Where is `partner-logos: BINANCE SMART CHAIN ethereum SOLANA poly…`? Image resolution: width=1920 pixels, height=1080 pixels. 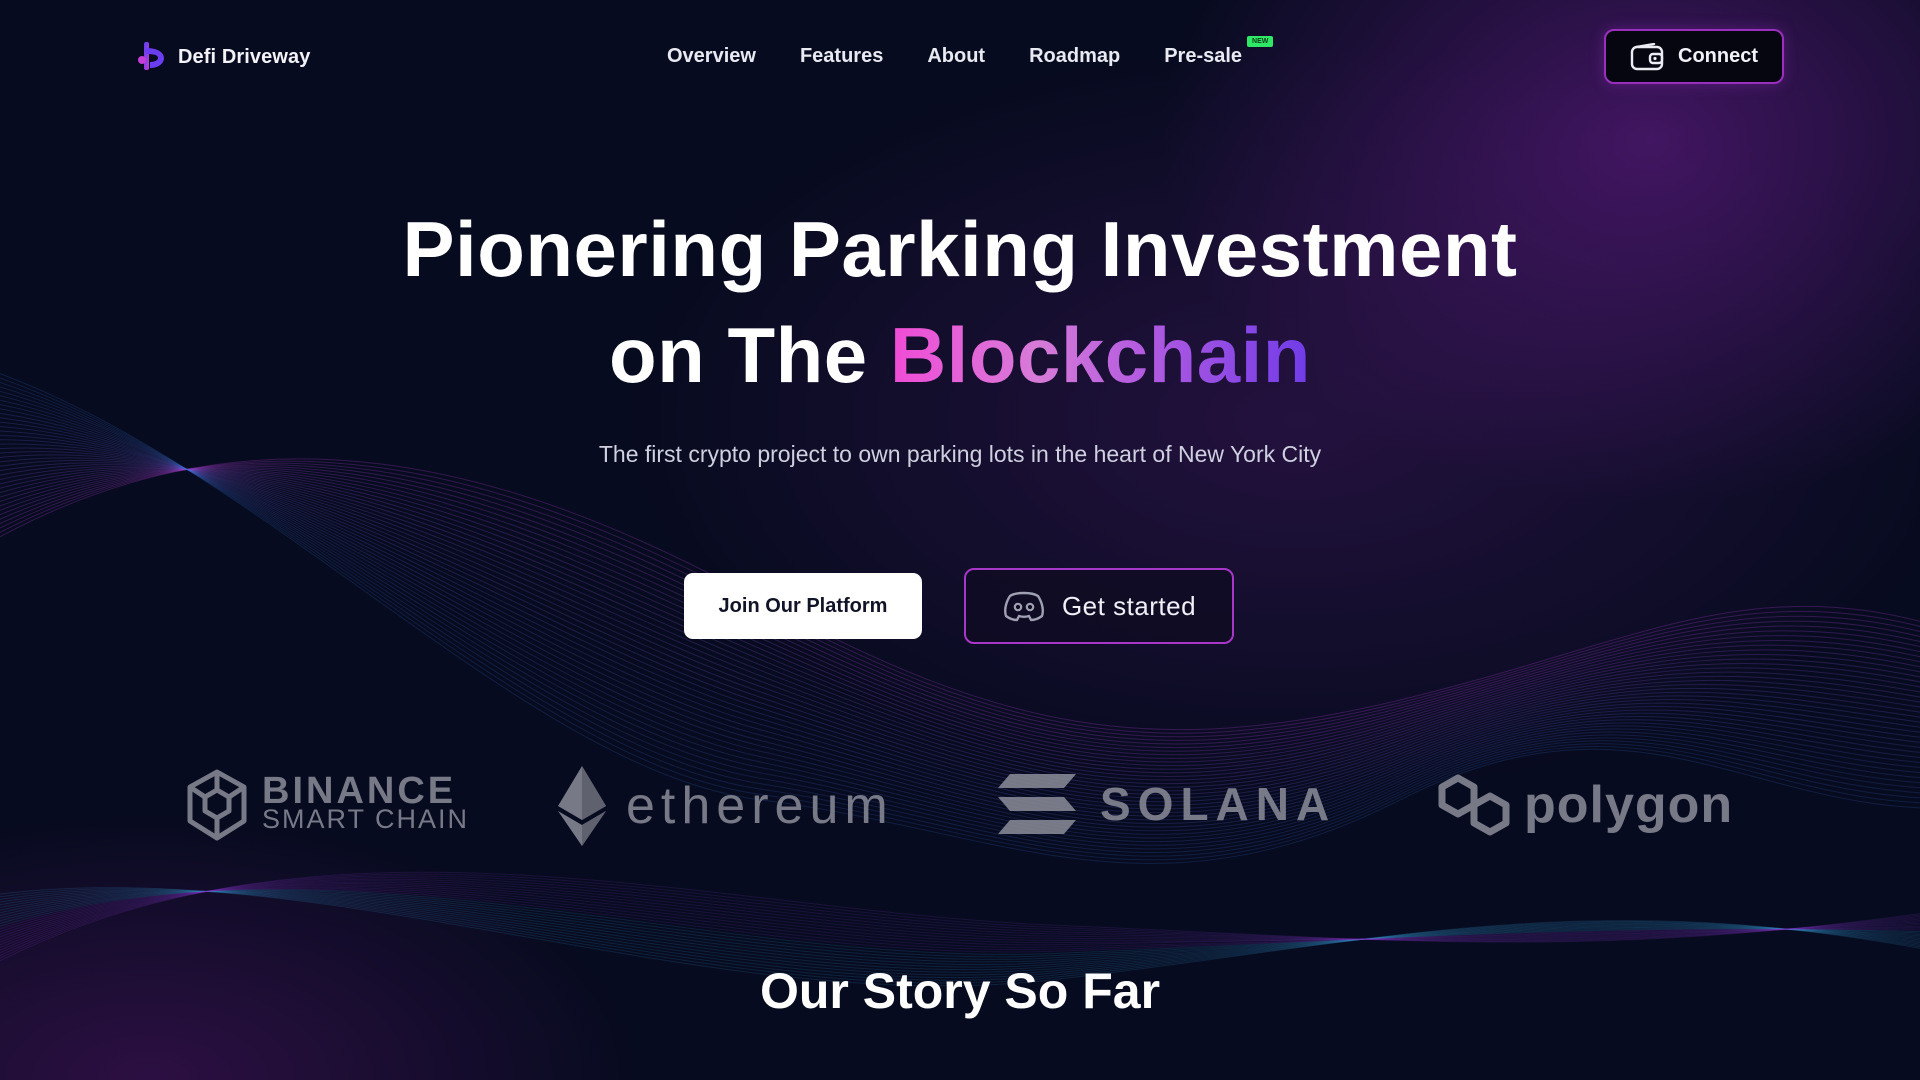 partner-logos: BINANCE SMART CHAIN ethereum SOLANA poly… is located at coordinates (960, 810).